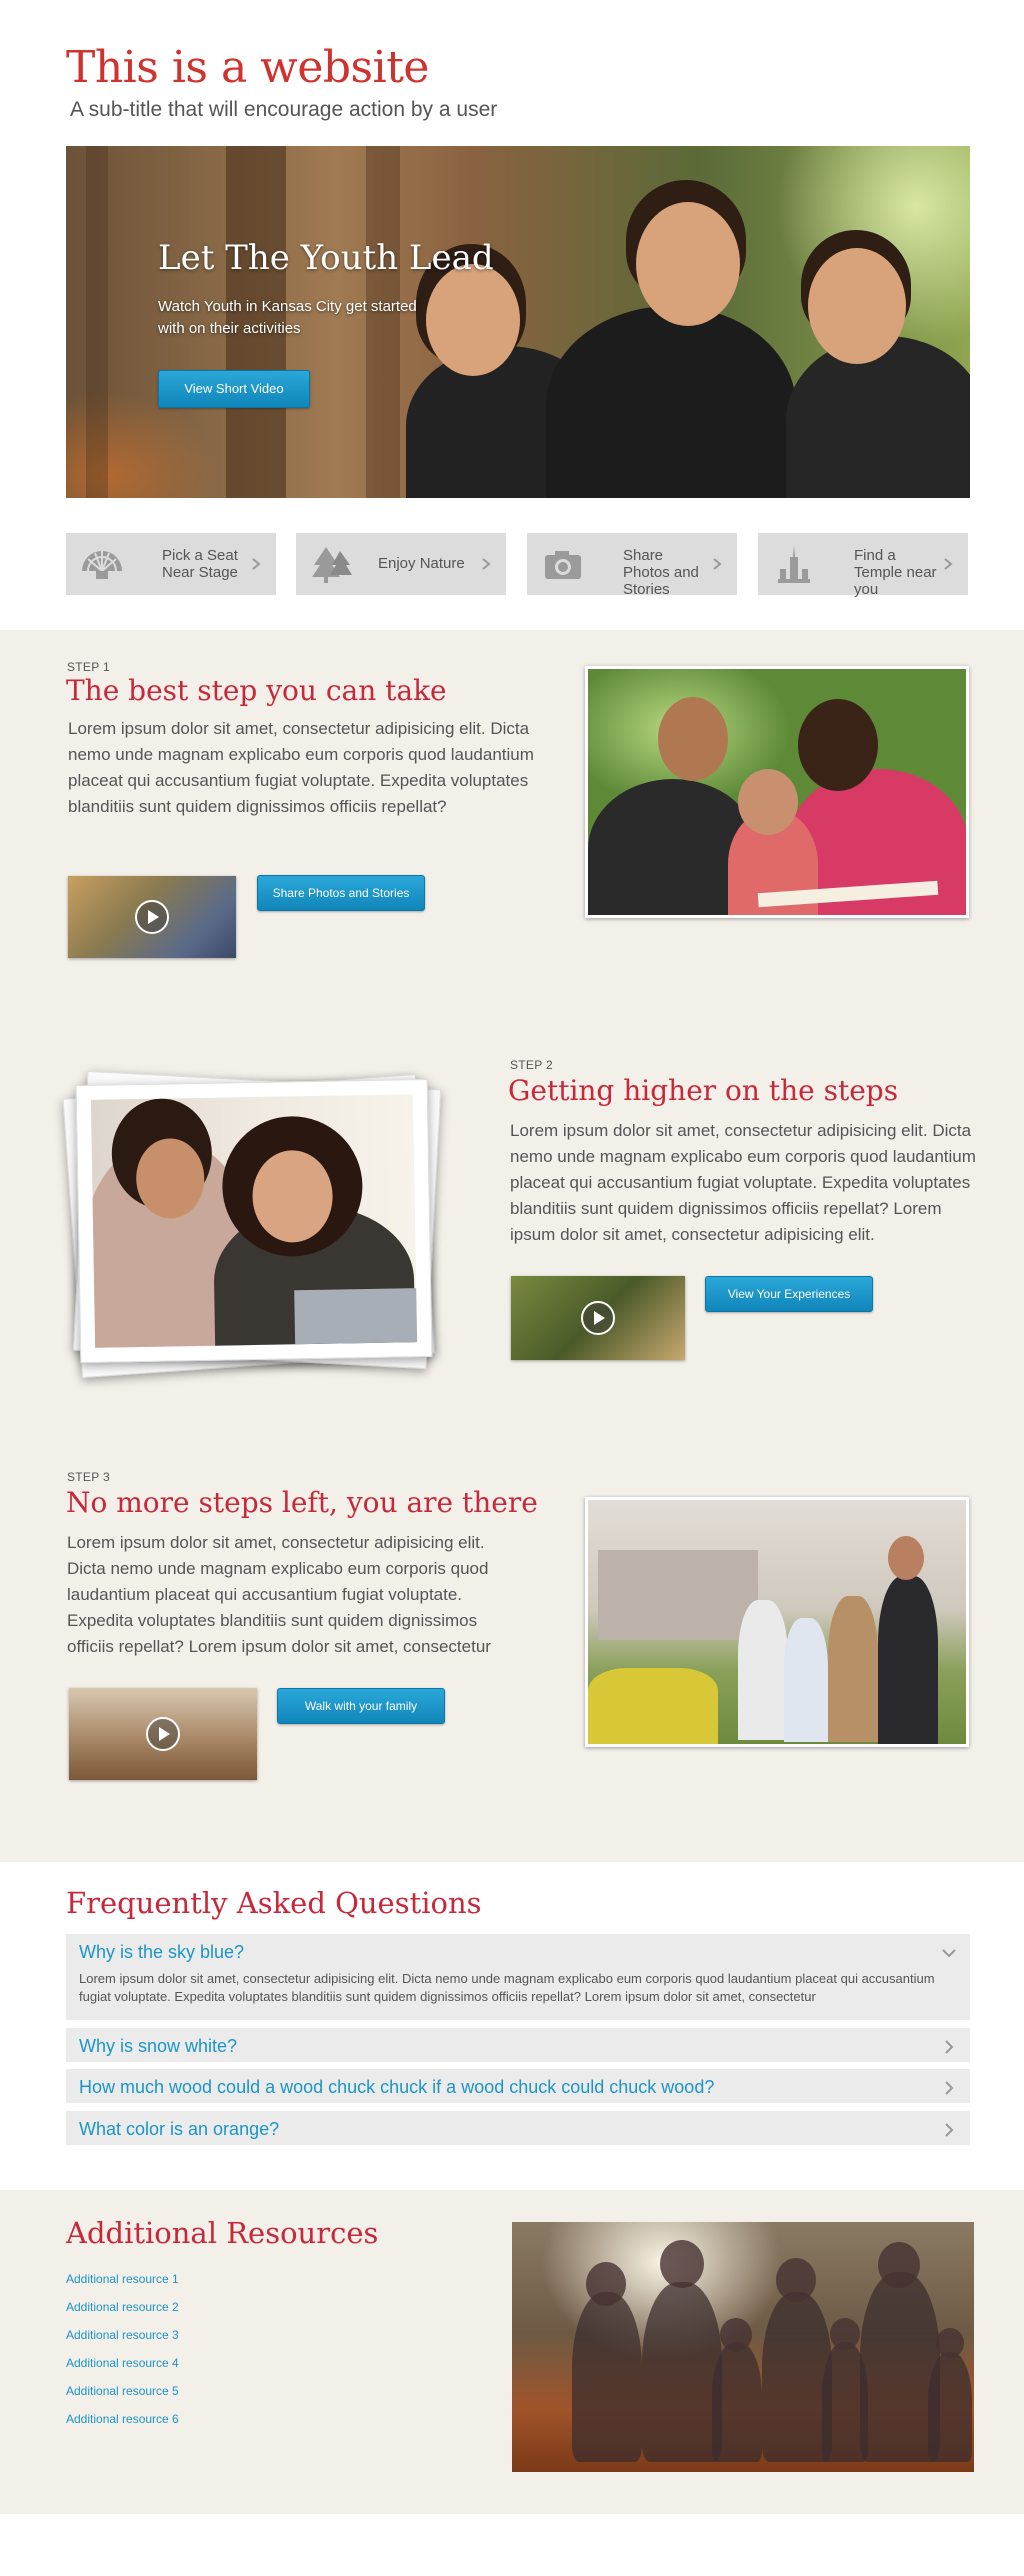 This screenshot has height=2576, width=1024. Describe the element at coordinates (361, 1706) in the screenshot. I see `walk-with-family-button: Walk with your family` at that location.